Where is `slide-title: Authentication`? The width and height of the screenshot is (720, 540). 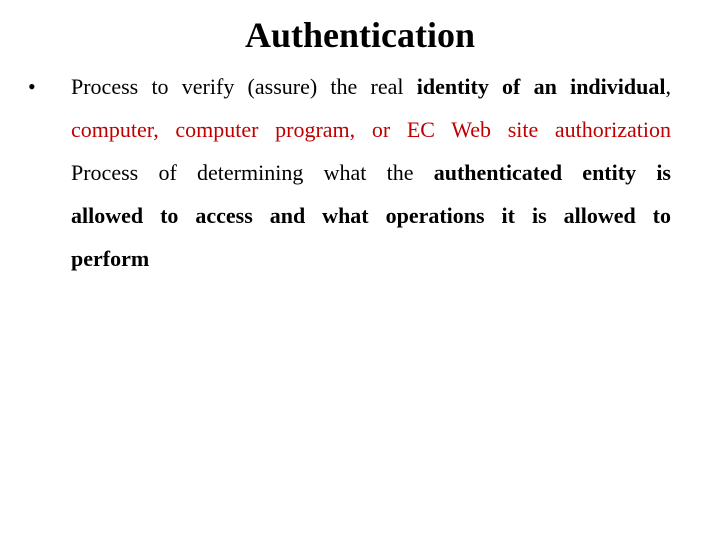
slide-title: Authentication is located at coordinates (359, 35).